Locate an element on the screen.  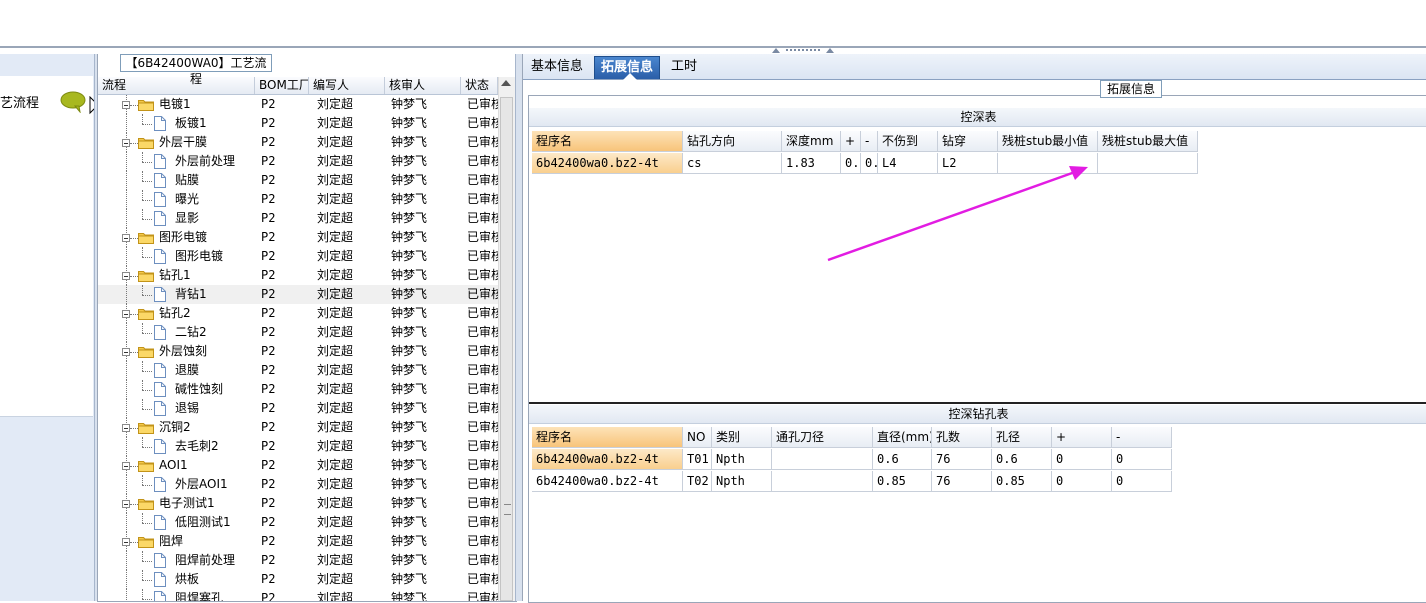
tree-row: 外层前处理 P2 刘定超 钟梦飞 已审核 is located at coordinates (298, 161).